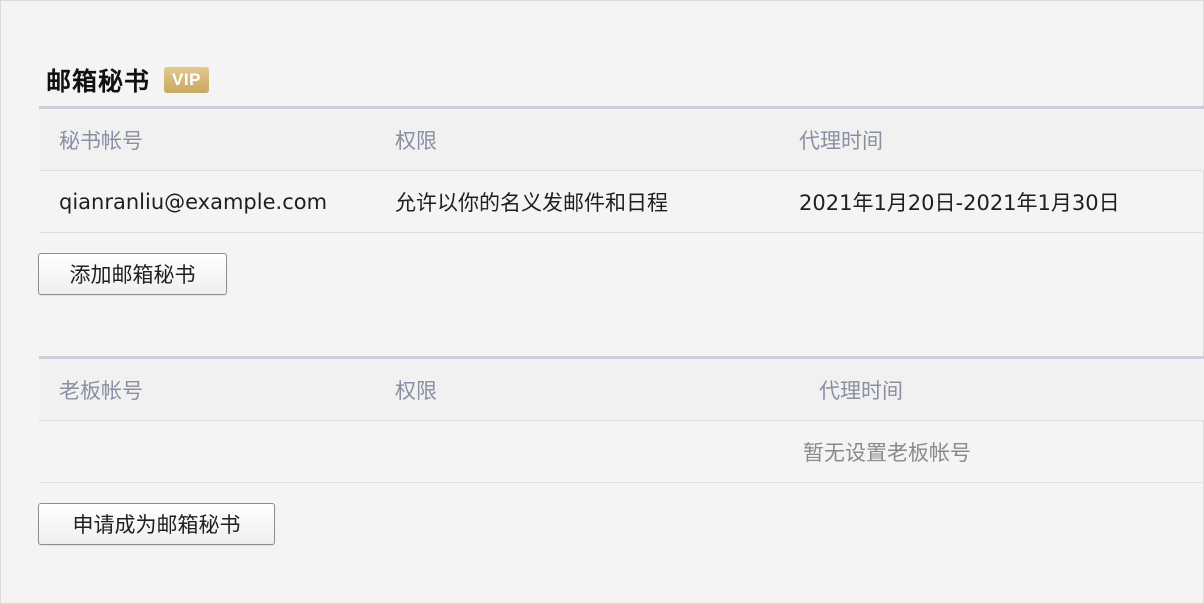 The height and width of the screenshot is (604, 1204). I want to click on permission-text: 允许以你的名义发邮件和日程, so click(531, 202).